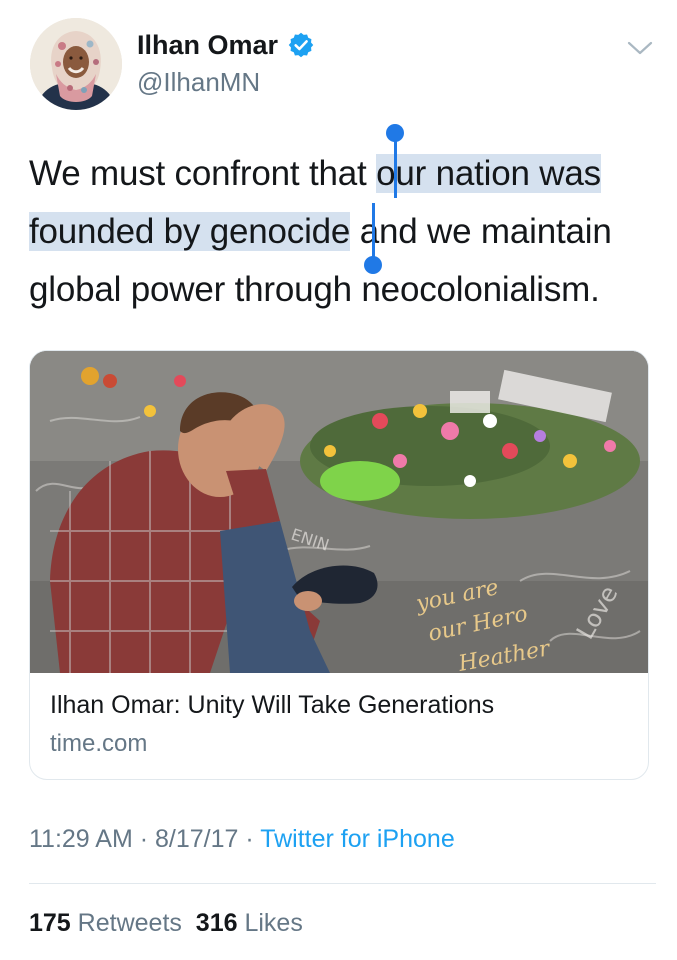  Describe the element at coordinates (301, 45) in the screenshot. I see `verified-badge-icon` at that location.